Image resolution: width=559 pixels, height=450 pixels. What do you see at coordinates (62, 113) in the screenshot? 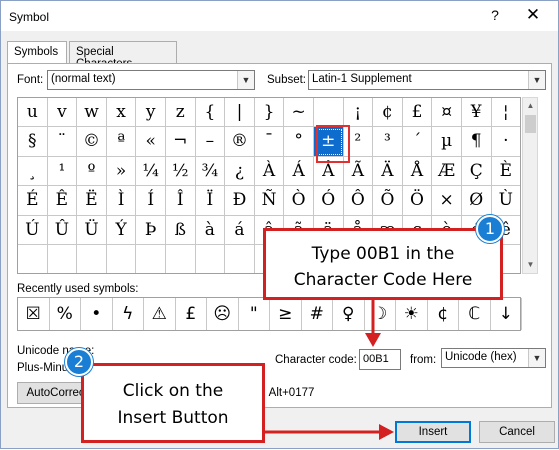
I see `symbol-cell: v` at bounding box center [62, 113].